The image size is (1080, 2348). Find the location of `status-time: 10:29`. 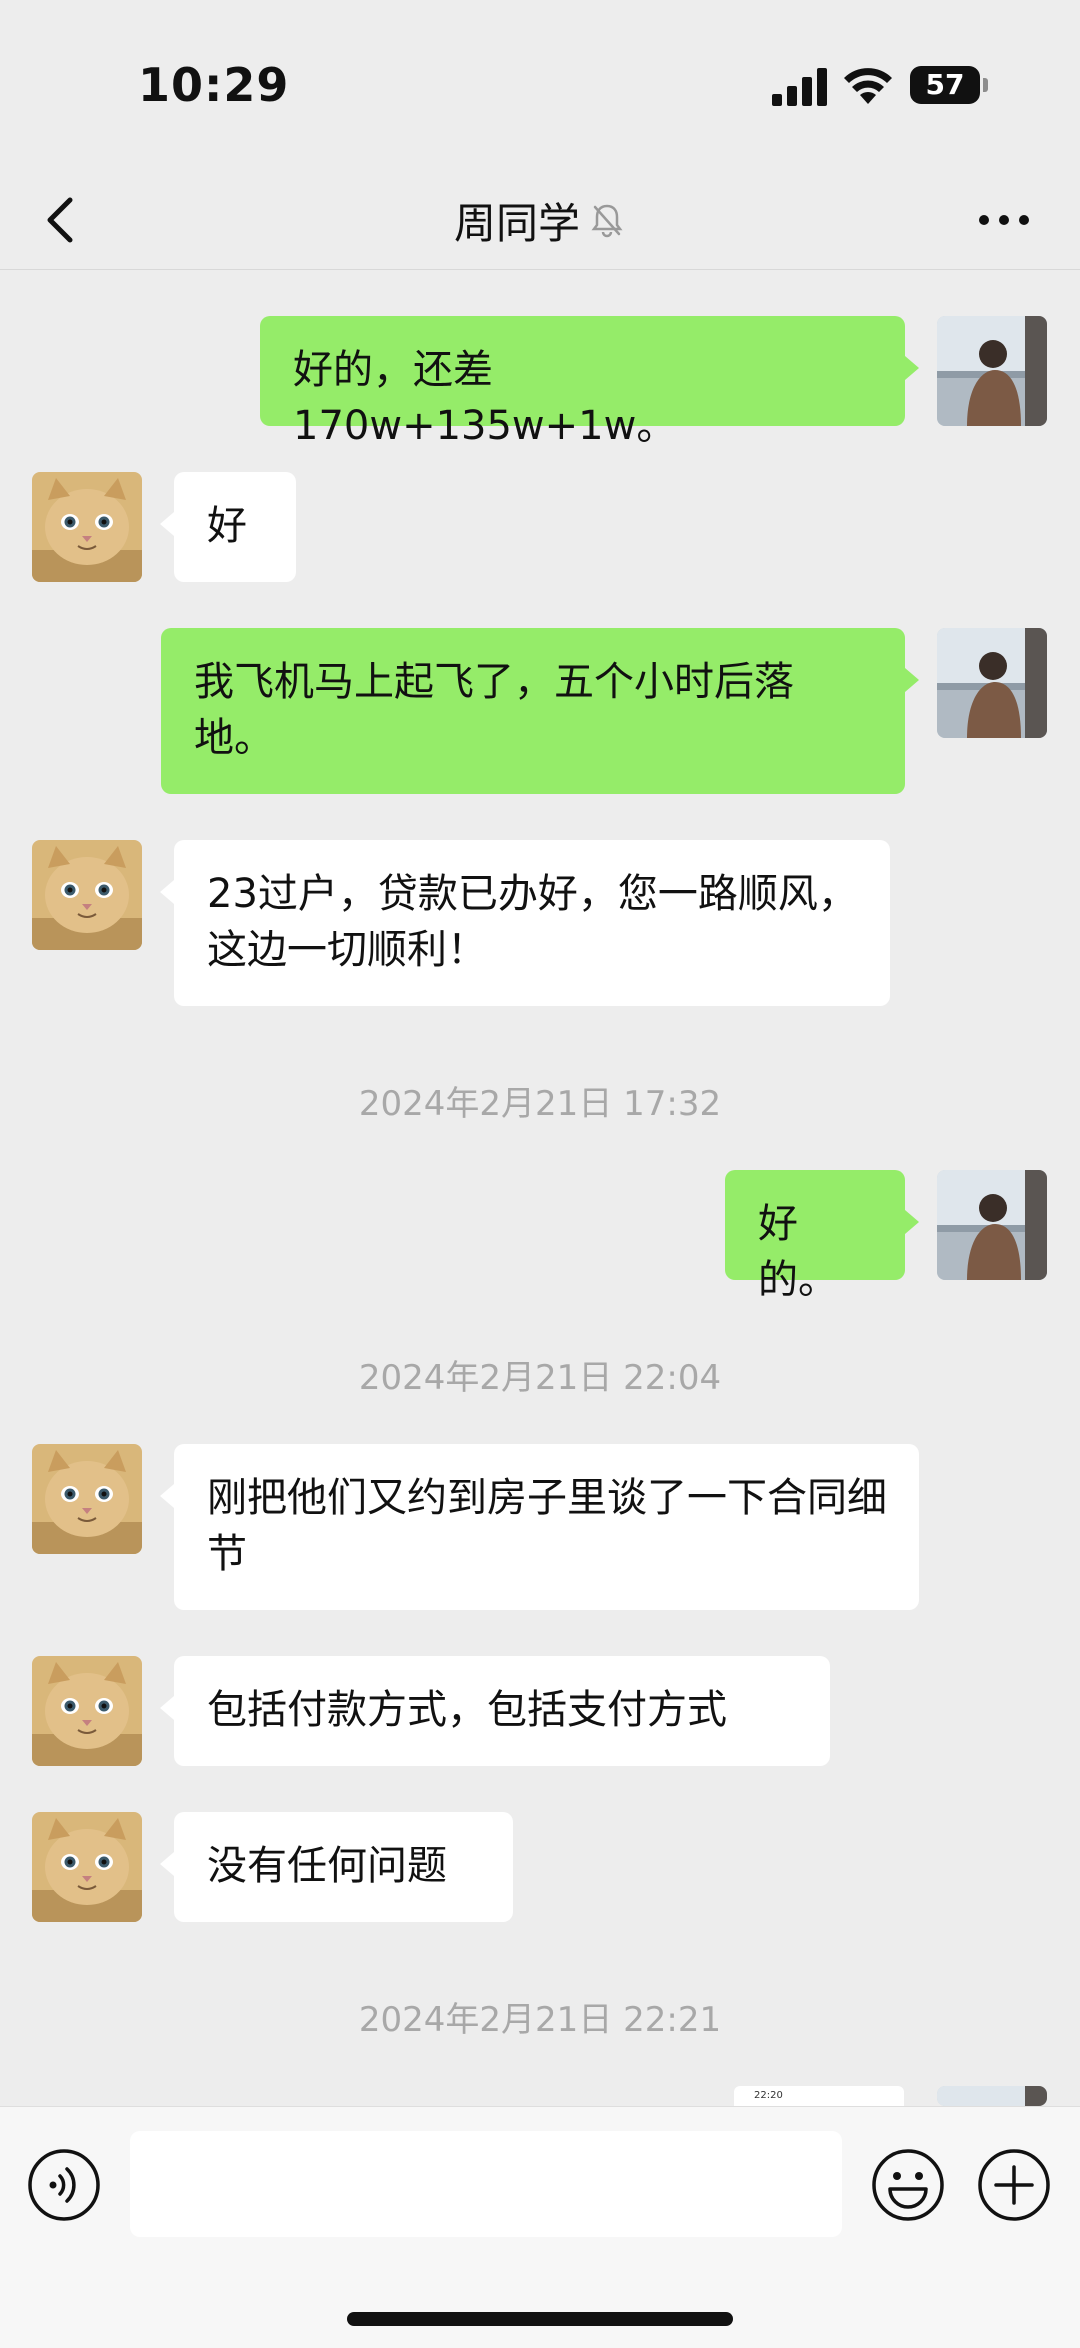

status-time: 10:29 is located at coordinates (214, 85).